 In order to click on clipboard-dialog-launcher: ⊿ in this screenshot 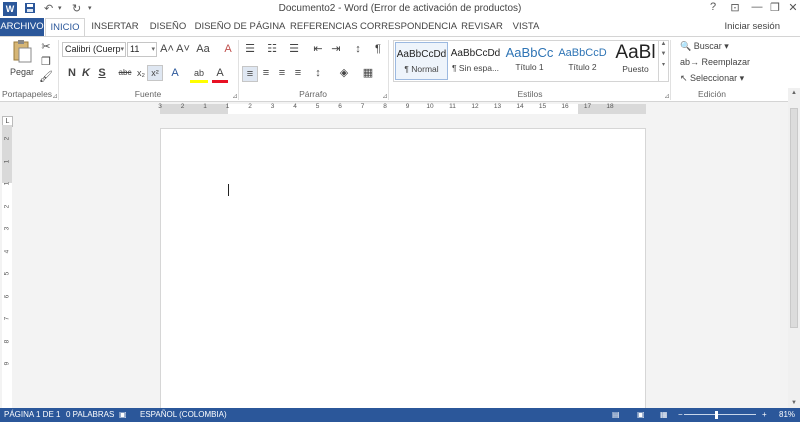, I will do `click(55, 96)`.